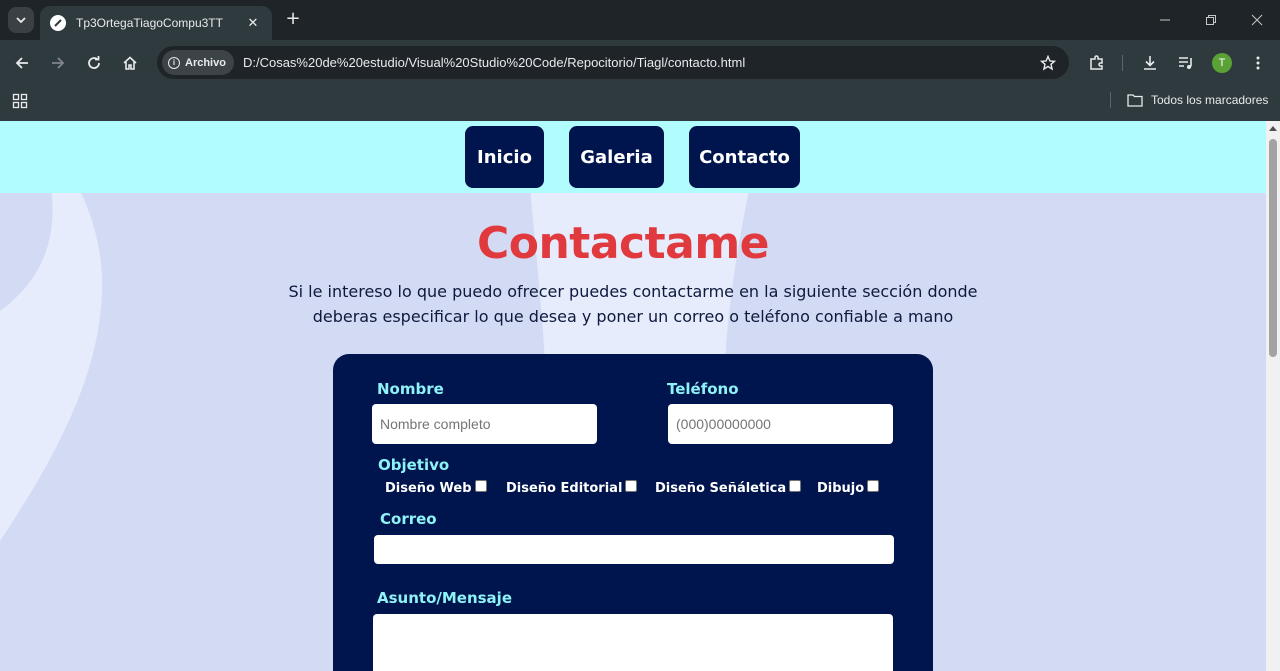  I want to click on message-label: Asunto/Mensaje, so click(444, 598).